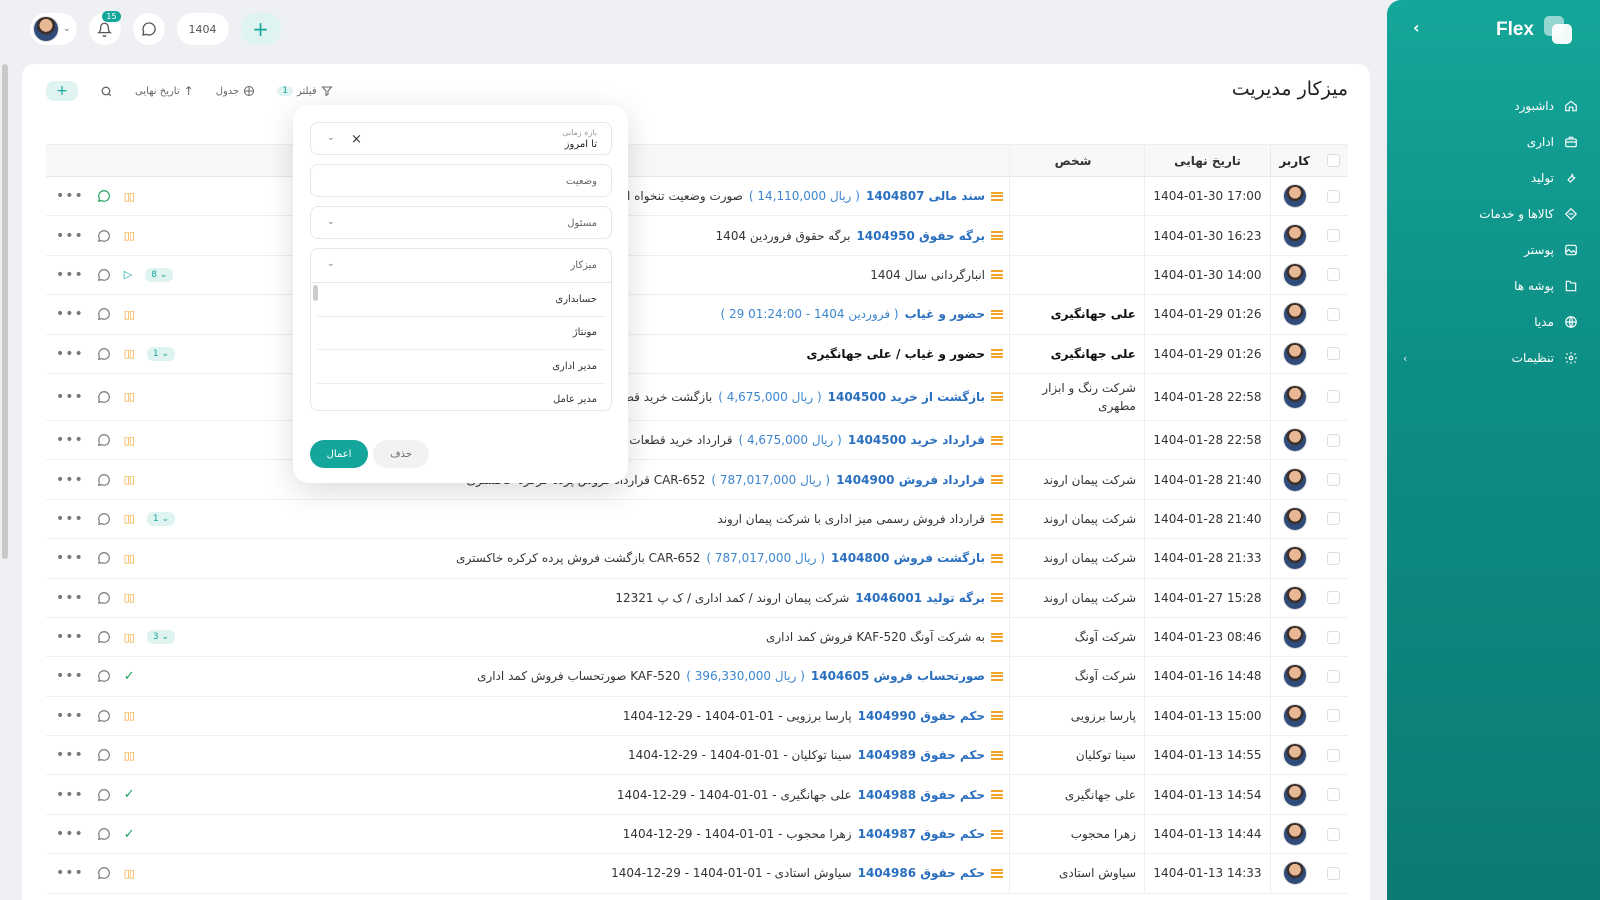  What do you see at coordinates (597, 637) in the screenshot?
I see `row-title: فروش کمد اداری KAF-520 به شرکت آونگ` at bounding box center [597, 637].